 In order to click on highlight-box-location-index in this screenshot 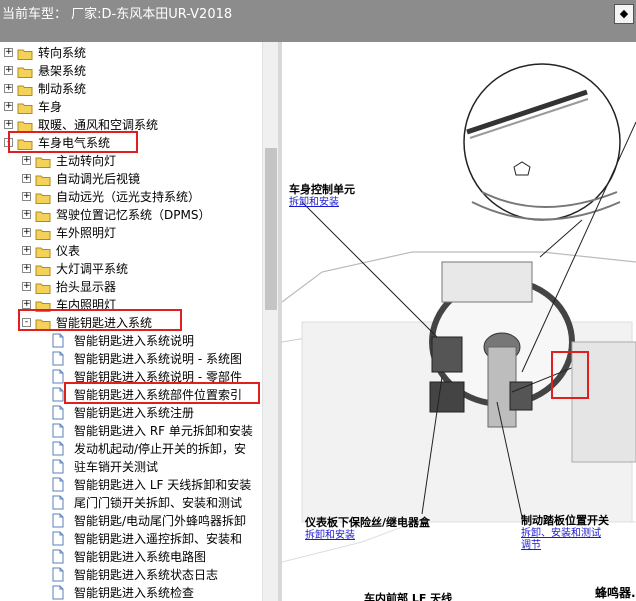, I will do `click(162, 393)`.